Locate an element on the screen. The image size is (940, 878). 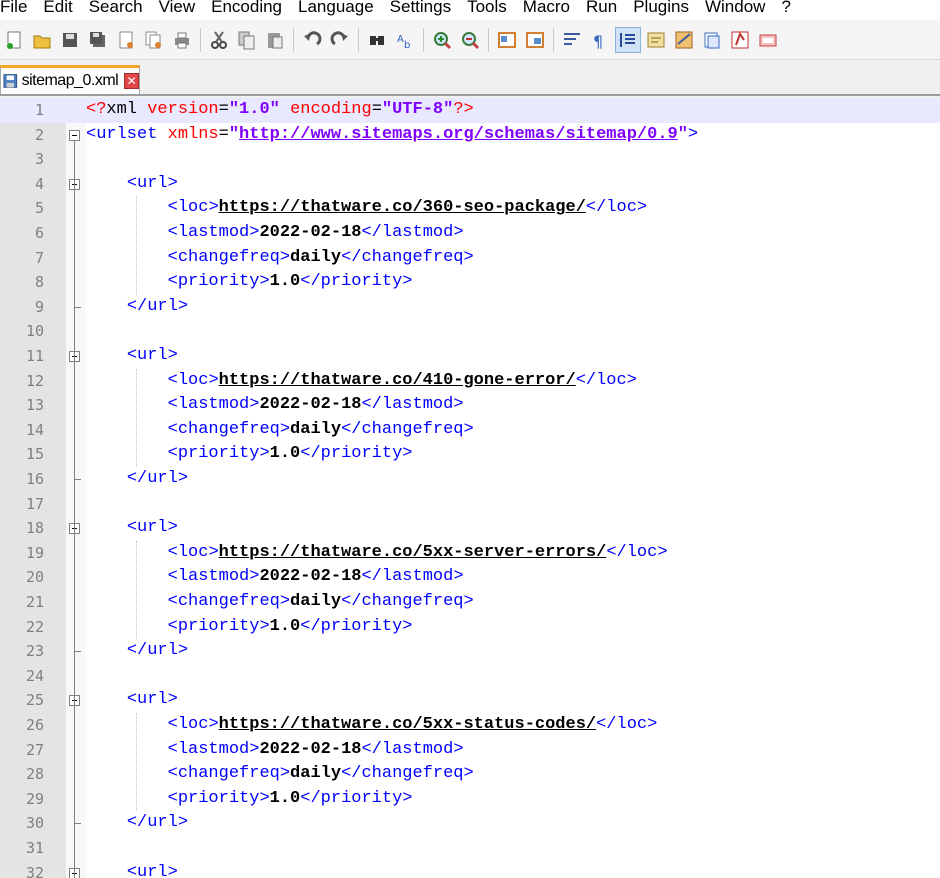
code-line: 30 </url> is located at coordinates (470, 823).